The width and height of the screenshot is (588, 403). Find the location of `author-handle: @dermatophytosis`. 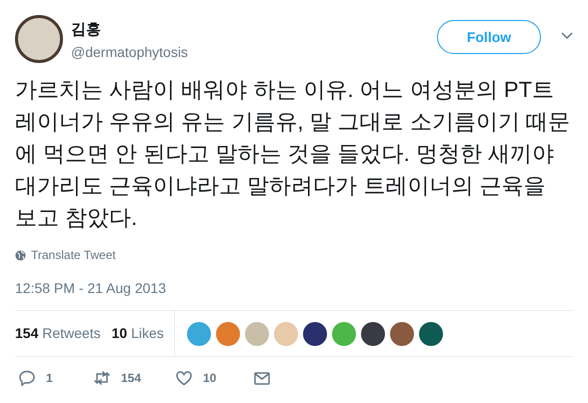

author-handle: @dermatophytosis is located at coordinates (129, 52).